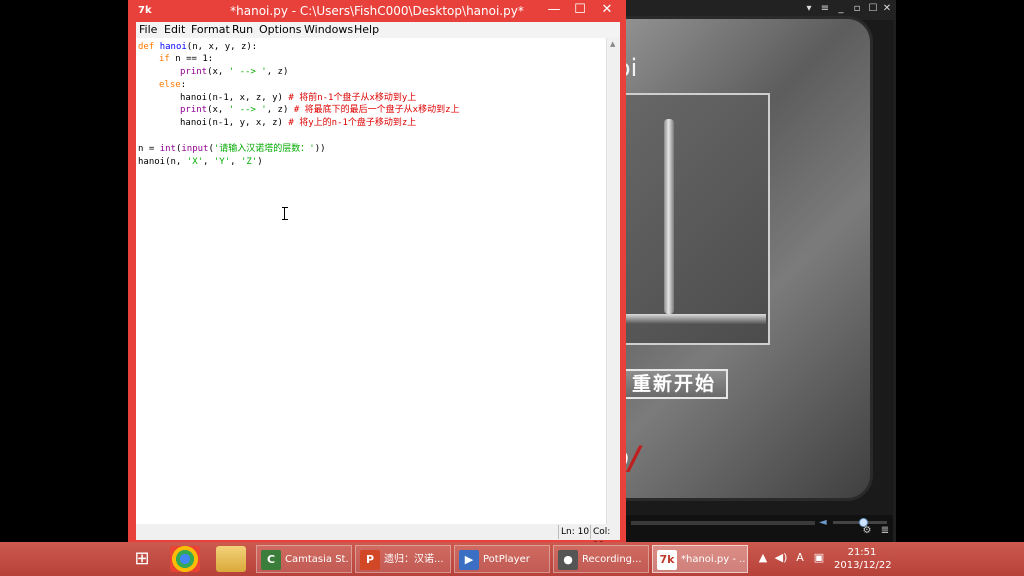  What do you see at coordinates (857, 9) in the screenshot?
I see `player-restore-button: ▫` at bounding box center [857, 9].